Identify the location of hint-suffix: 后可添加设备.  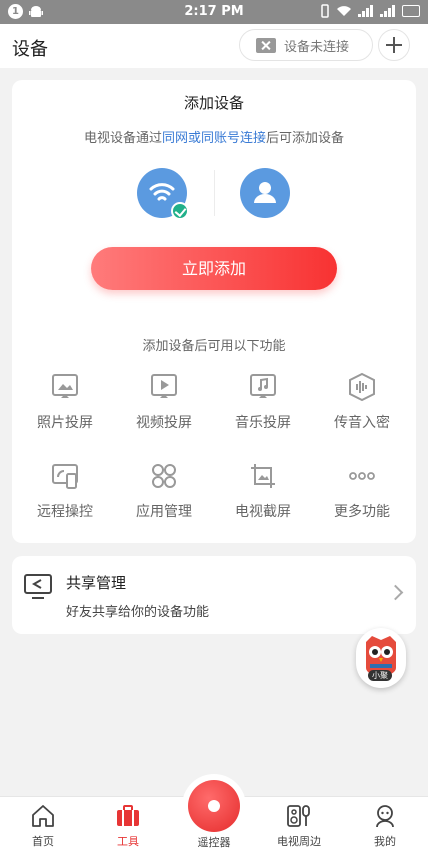
(305, 138).